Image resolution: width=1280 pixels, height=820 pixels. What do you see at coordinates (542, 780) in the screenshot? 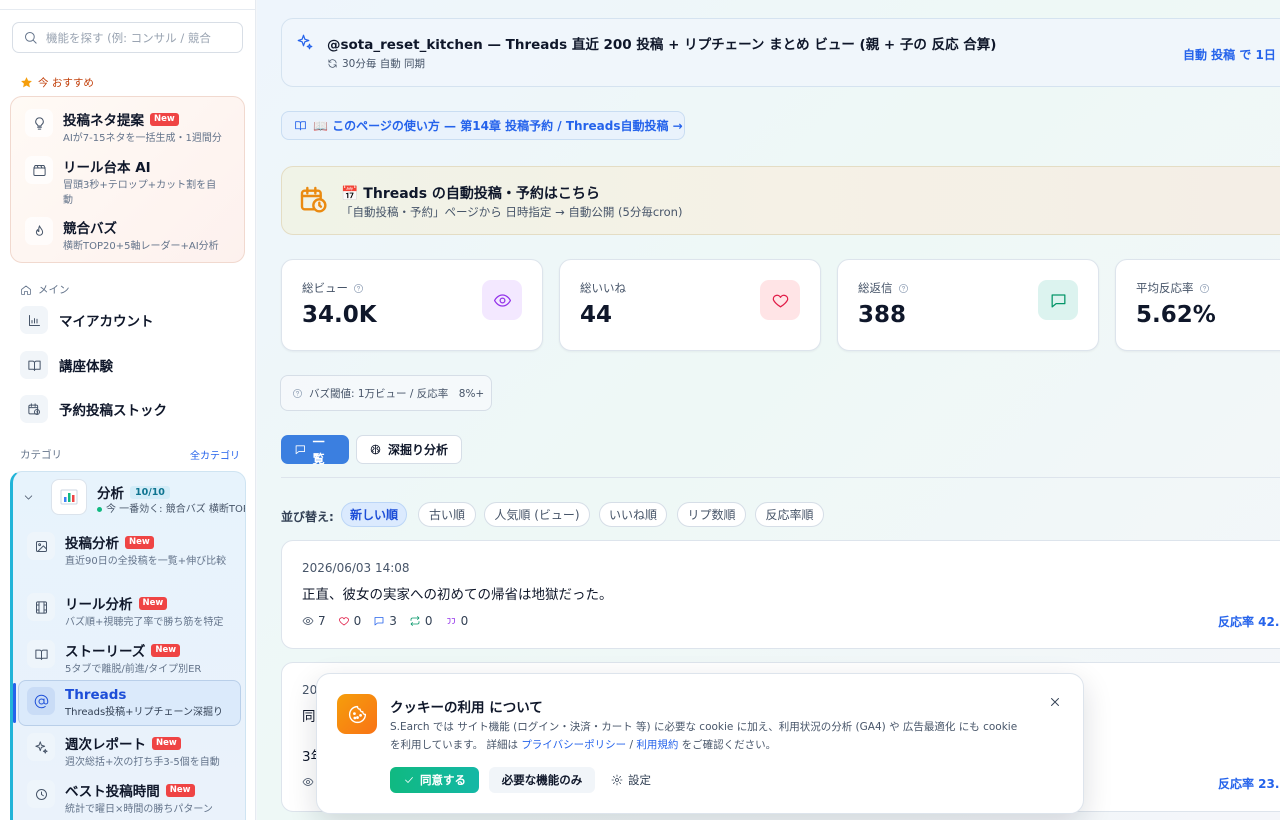
I see `necessary-only-button: 必要な機能のみ` at bounding box center [542, 780].